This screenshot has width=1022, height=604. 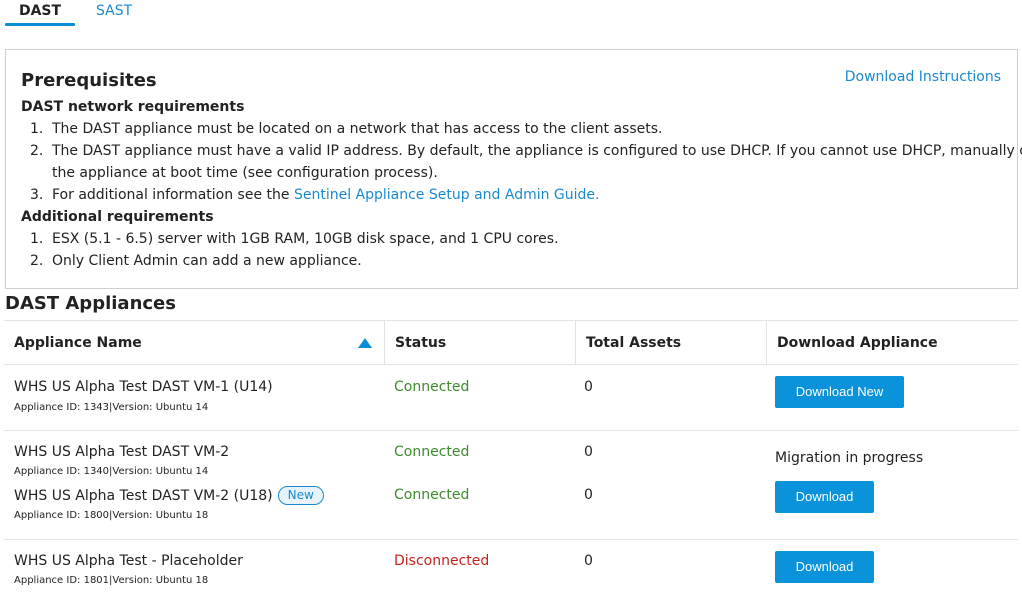 I want to click on column-header-total-assets: Total Assets, so click(x=670, y=343).